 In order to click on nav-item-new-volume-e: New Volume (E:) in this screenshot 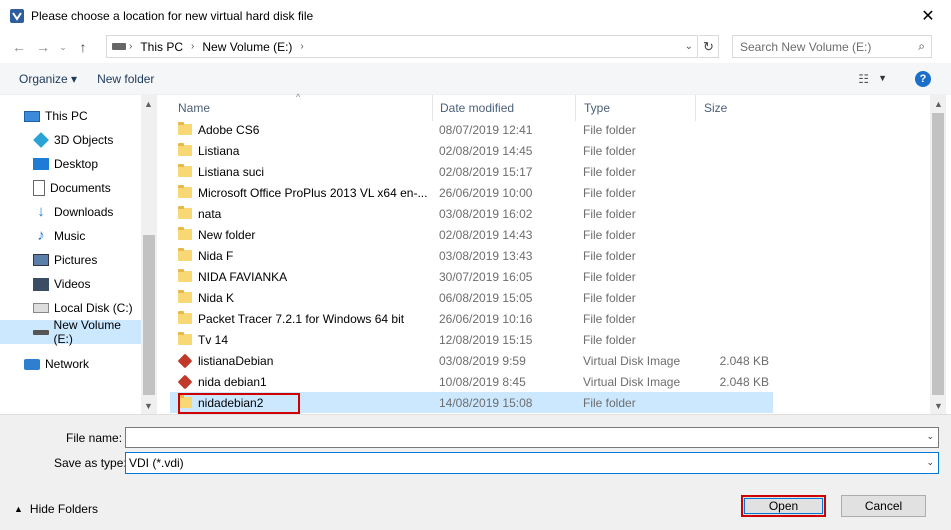, I will do `click(70, 332)`.